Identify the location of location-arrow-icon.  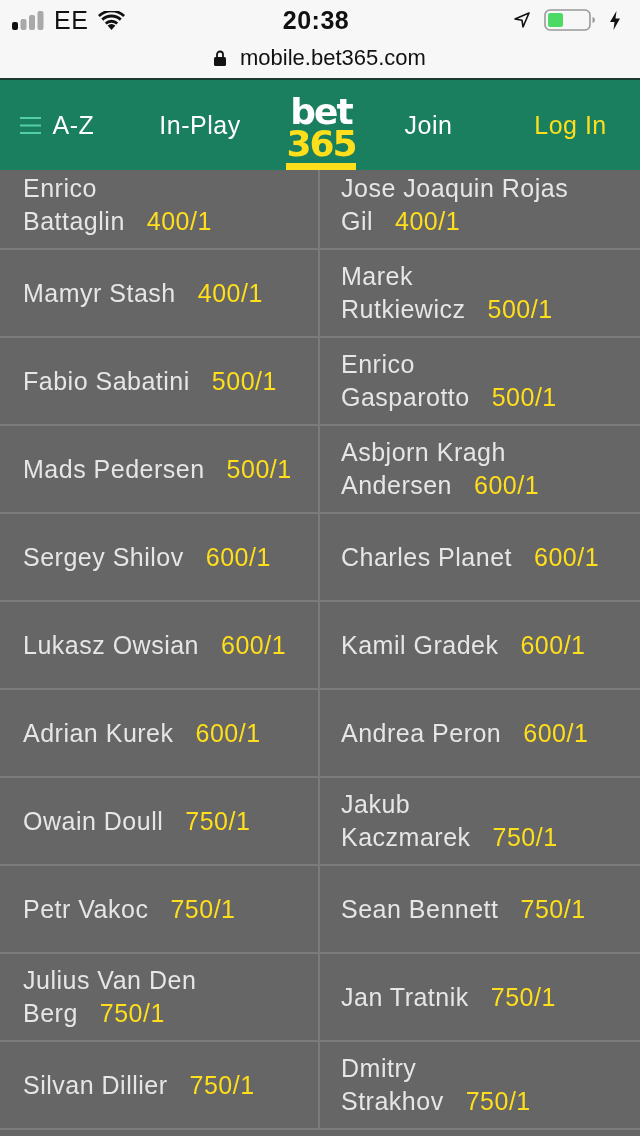
(522, 20).